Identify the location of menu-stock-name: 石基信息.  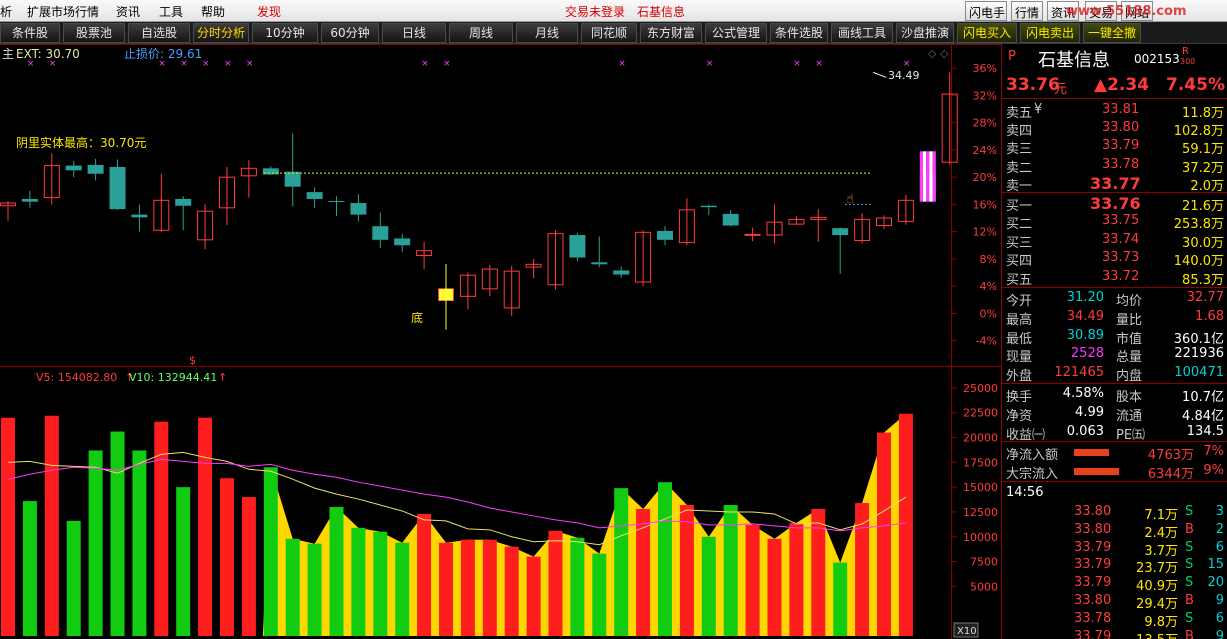
(661, 12).